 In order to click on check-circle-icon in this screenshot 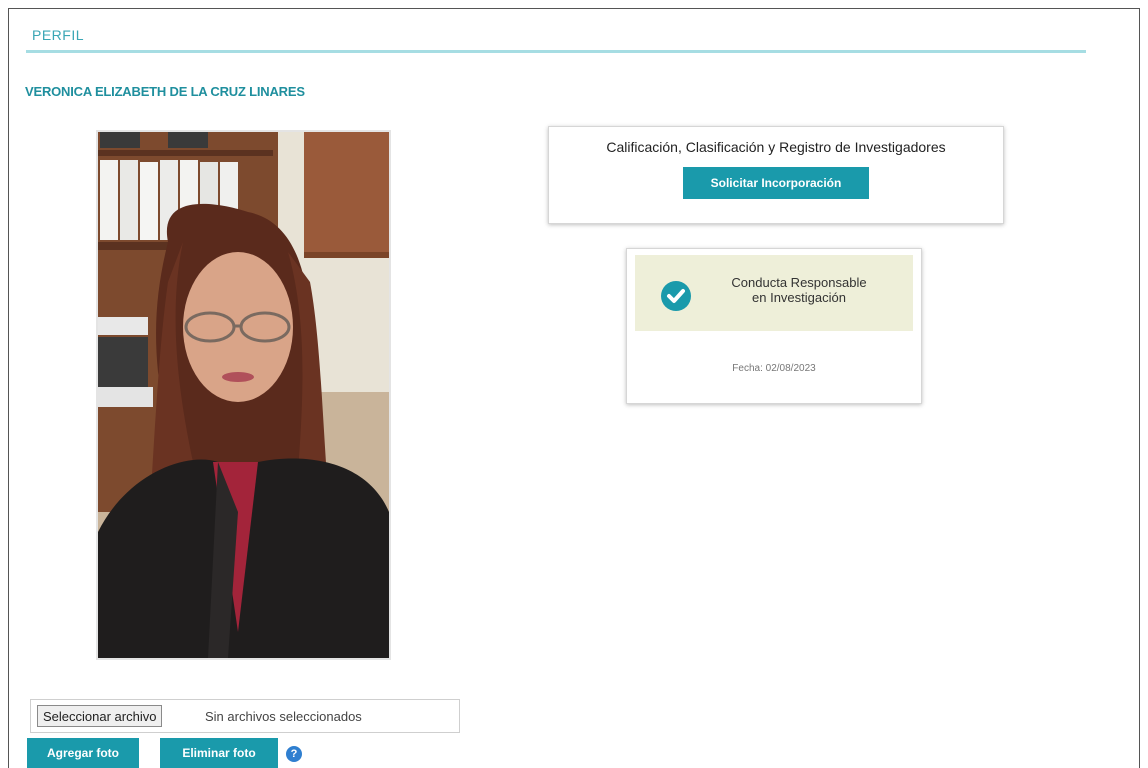, I will do `click(676, 296)`.